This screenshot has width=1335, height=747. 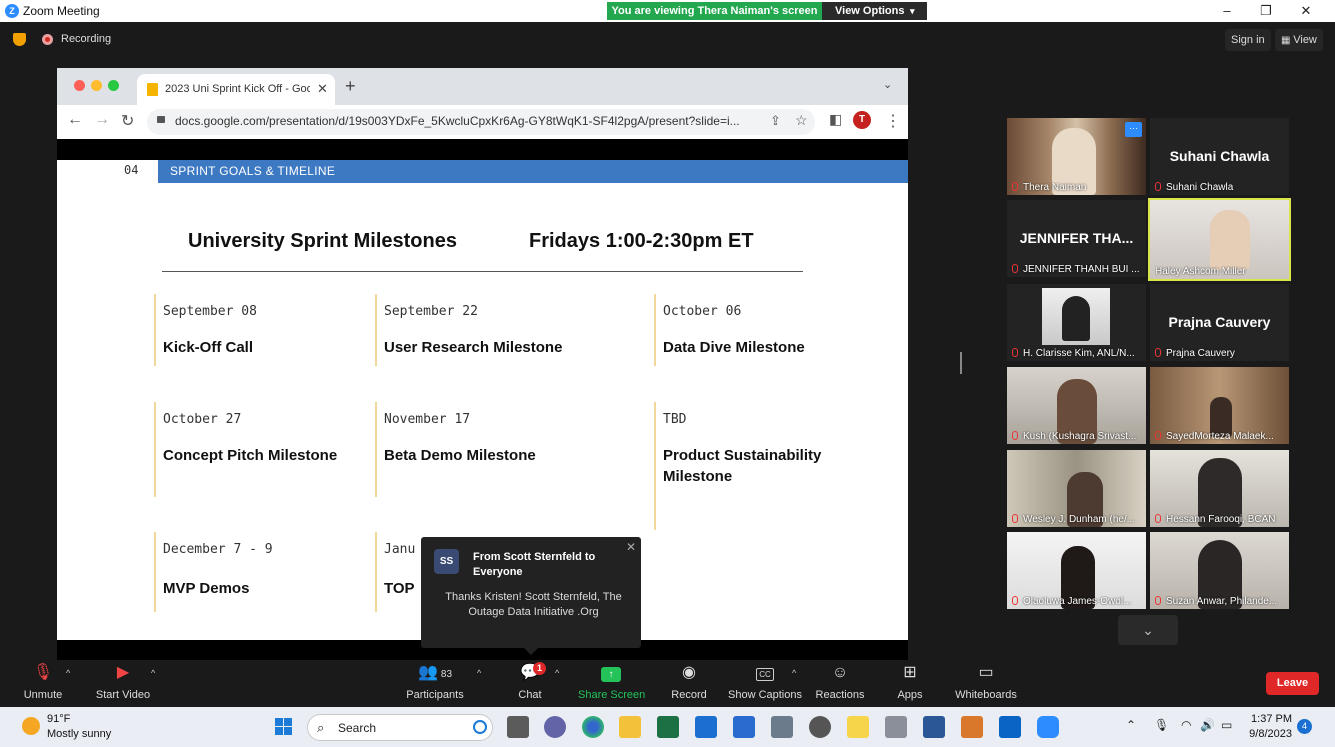 What do you see at coordinates (835, 119) in the screenshot?
I see `side-panel-icon: ◧` at bounding box center [835, 119].